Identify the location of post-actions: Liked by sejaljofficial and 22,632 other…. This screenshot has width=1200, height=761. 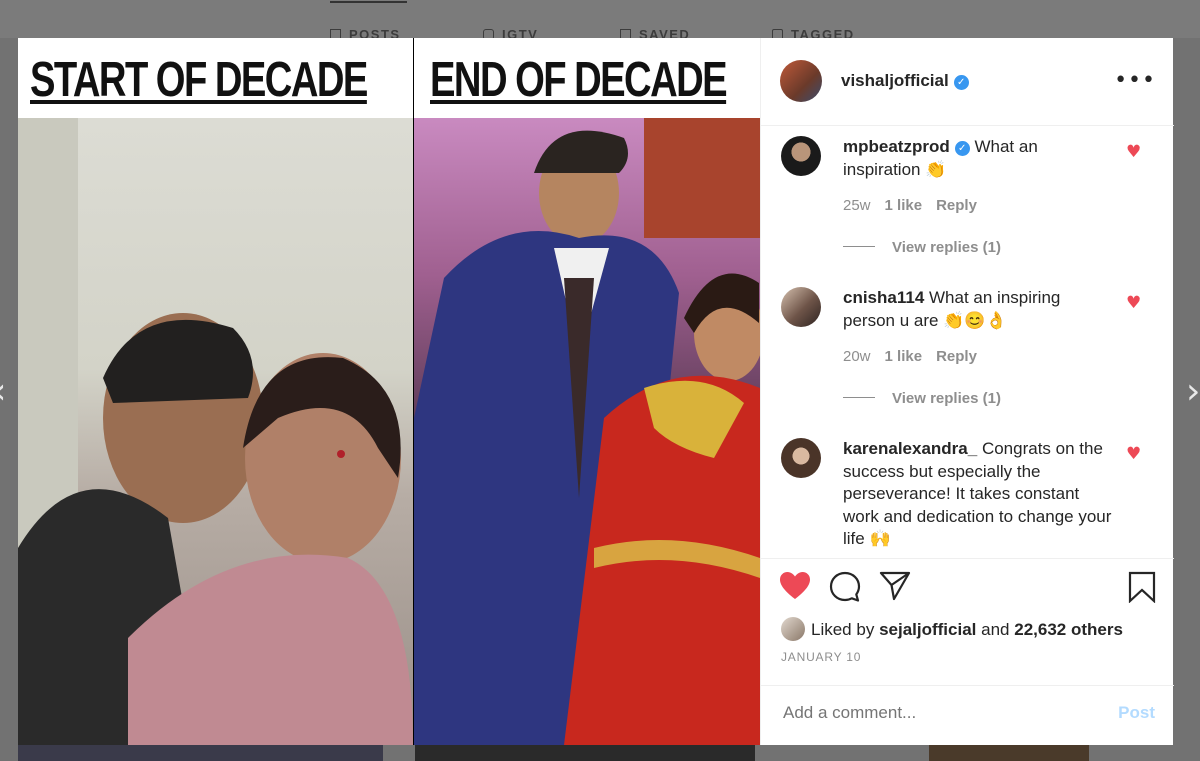
(967, 628).